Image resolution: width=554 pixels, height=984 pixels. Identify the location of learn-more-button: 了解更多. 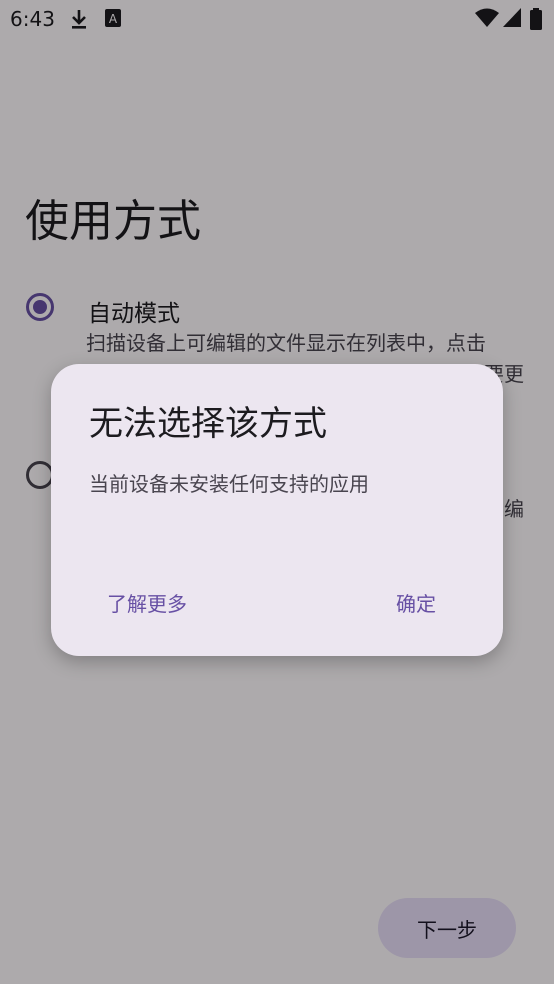
(147, 602).